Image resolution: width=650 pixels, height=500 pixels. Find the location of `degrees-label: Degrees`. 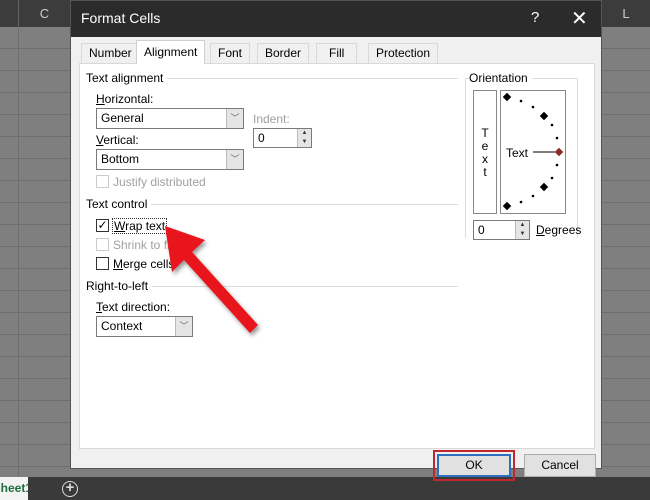

degrees-label: Degrees is located at coordinates (559, 230).